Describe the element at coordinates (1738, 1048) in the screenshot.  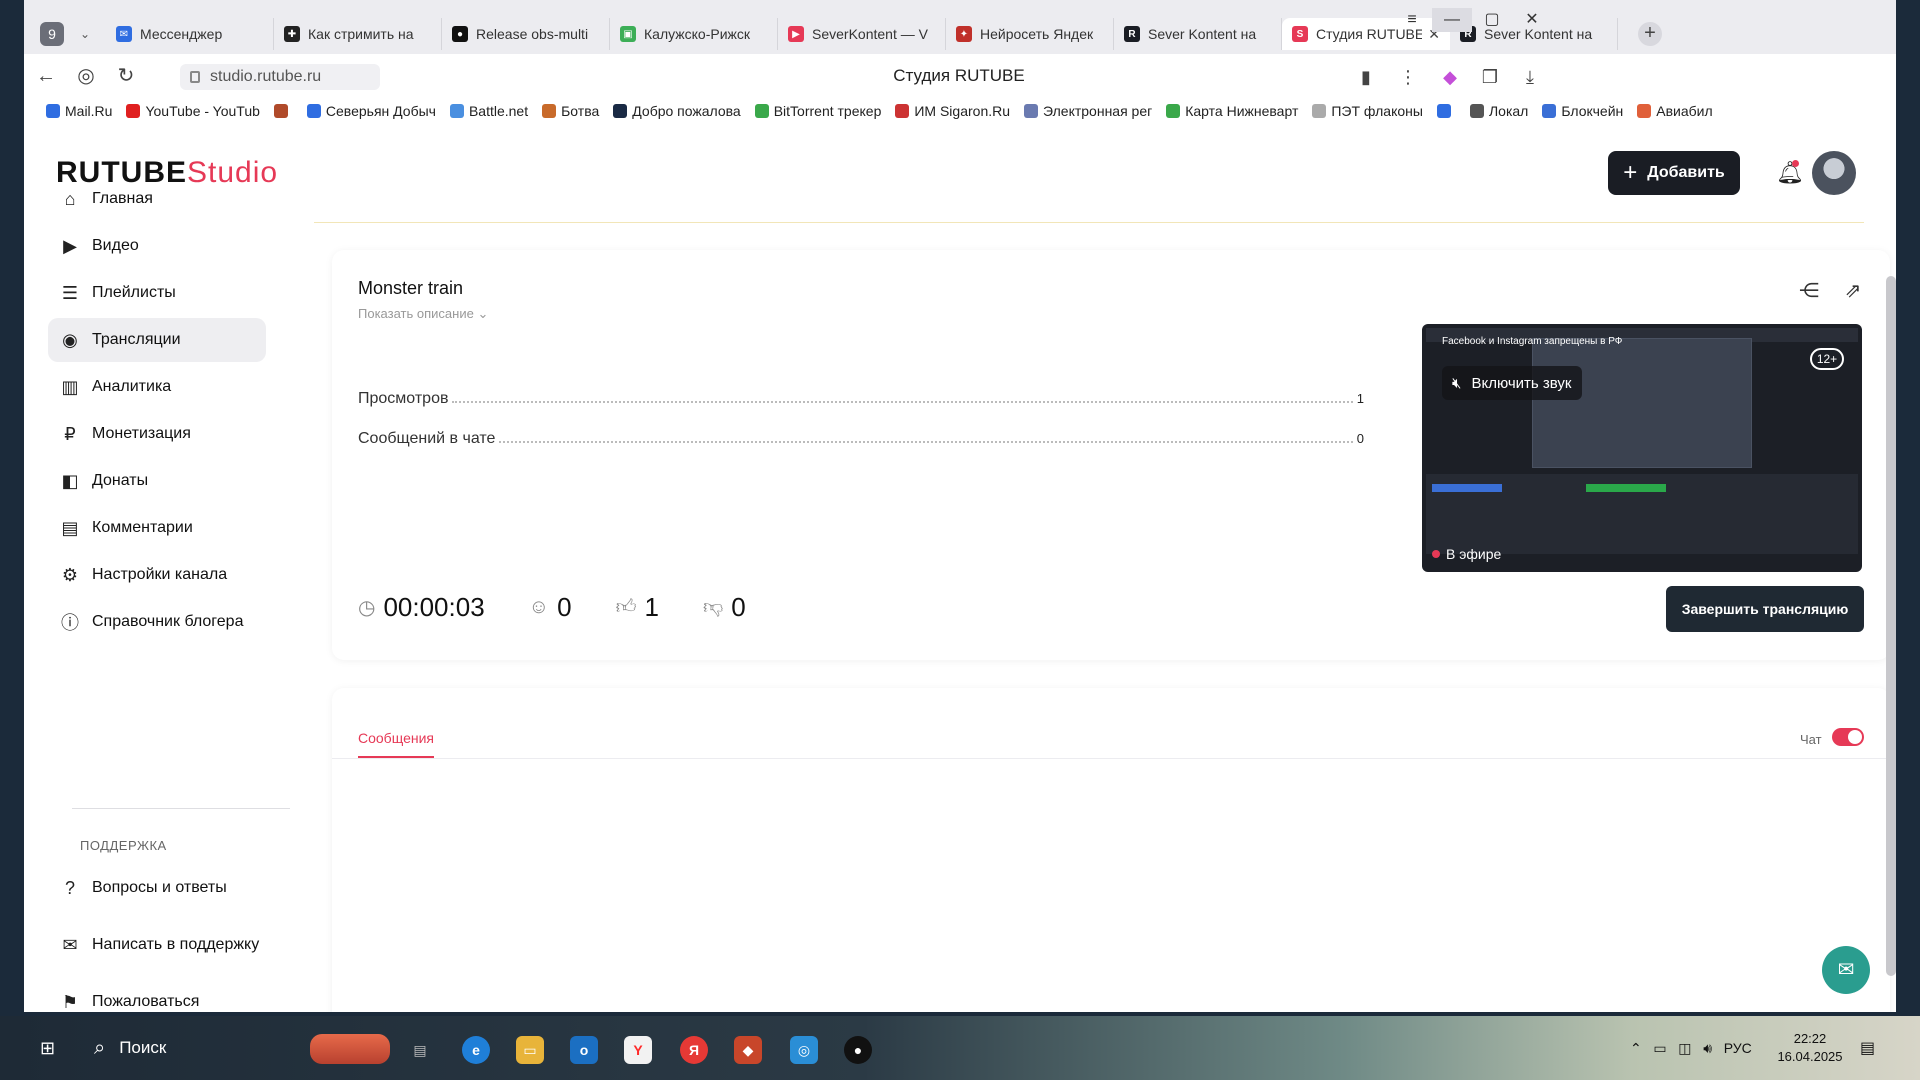
I see `language-indicator: РУС` at that location.